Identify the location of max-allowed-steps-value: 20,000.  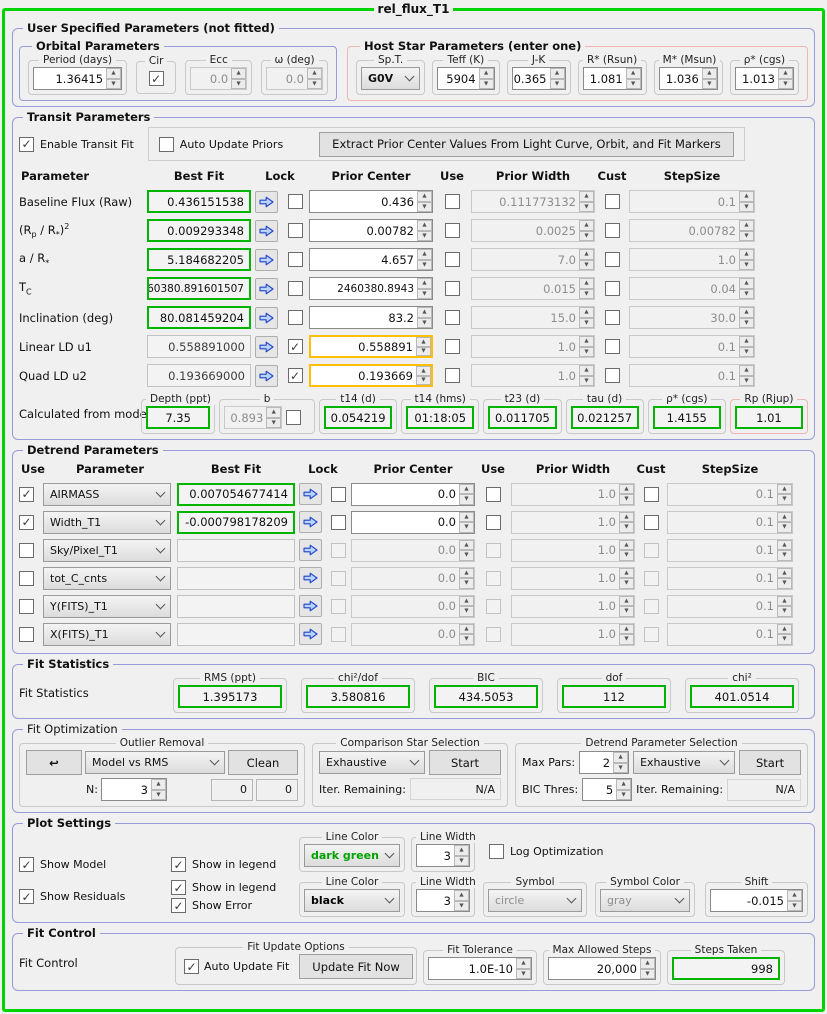
(594, 968).